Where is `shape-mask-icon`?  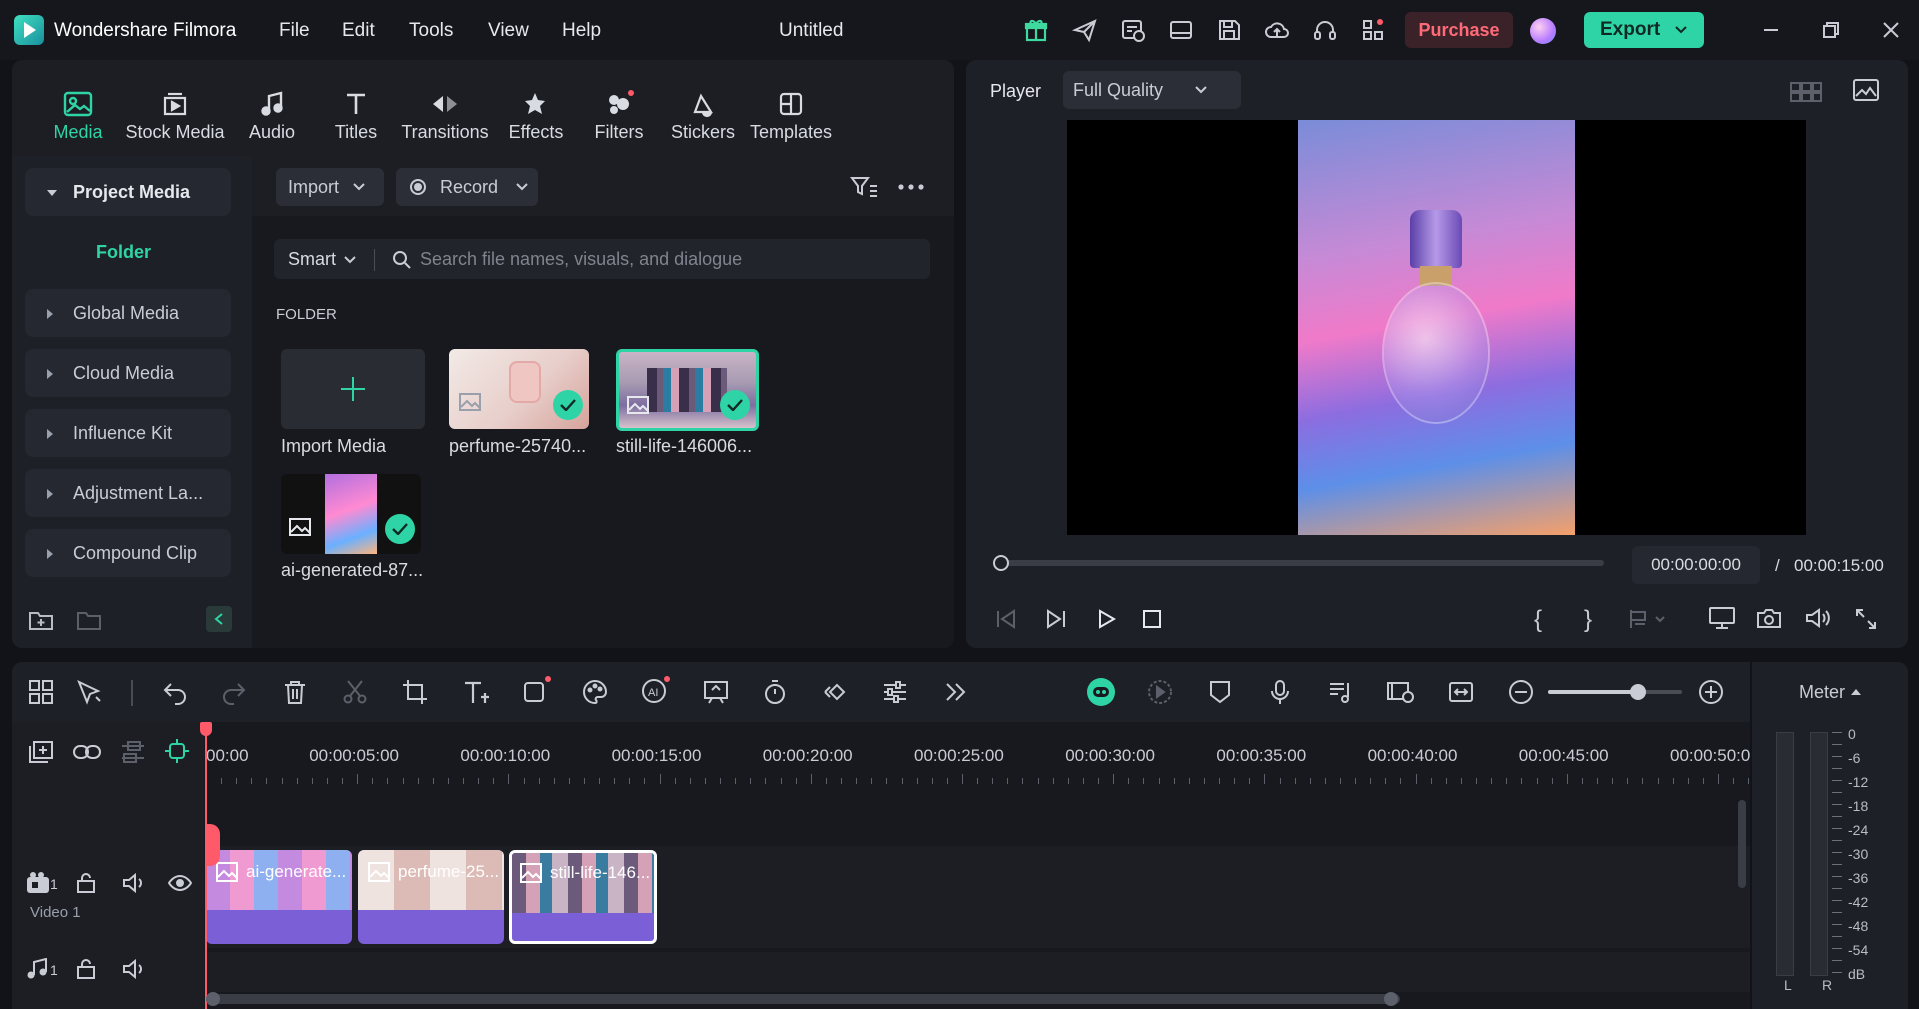
shape-mask-icon is located at coordinates (537, 690).